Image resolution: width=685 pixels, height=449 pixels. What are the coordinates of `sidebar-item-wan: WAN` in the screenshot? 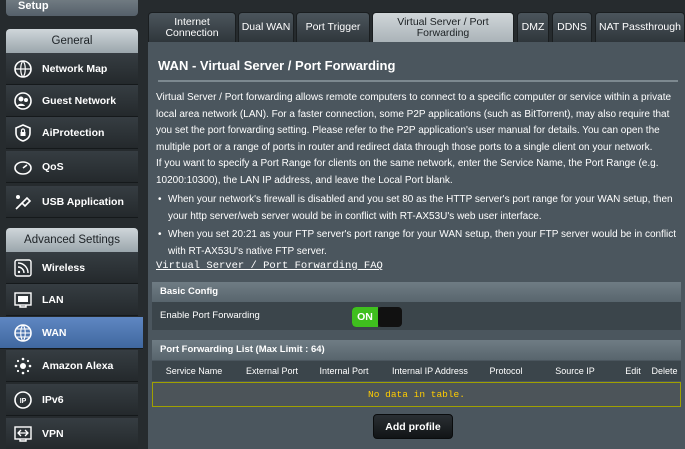 It's located at (71, 333).